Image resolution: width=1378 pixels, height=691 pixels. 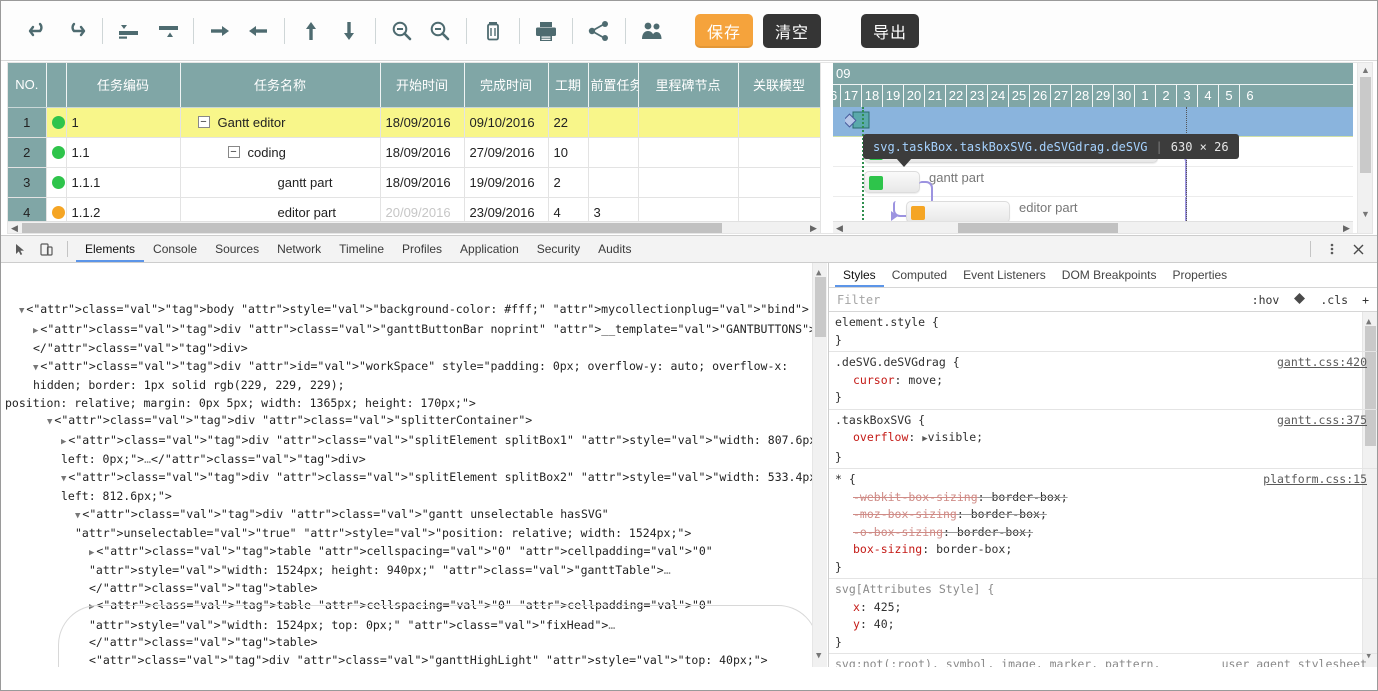 I want to click on timeline-day-cell: 26, so click(x=1039, y=96).